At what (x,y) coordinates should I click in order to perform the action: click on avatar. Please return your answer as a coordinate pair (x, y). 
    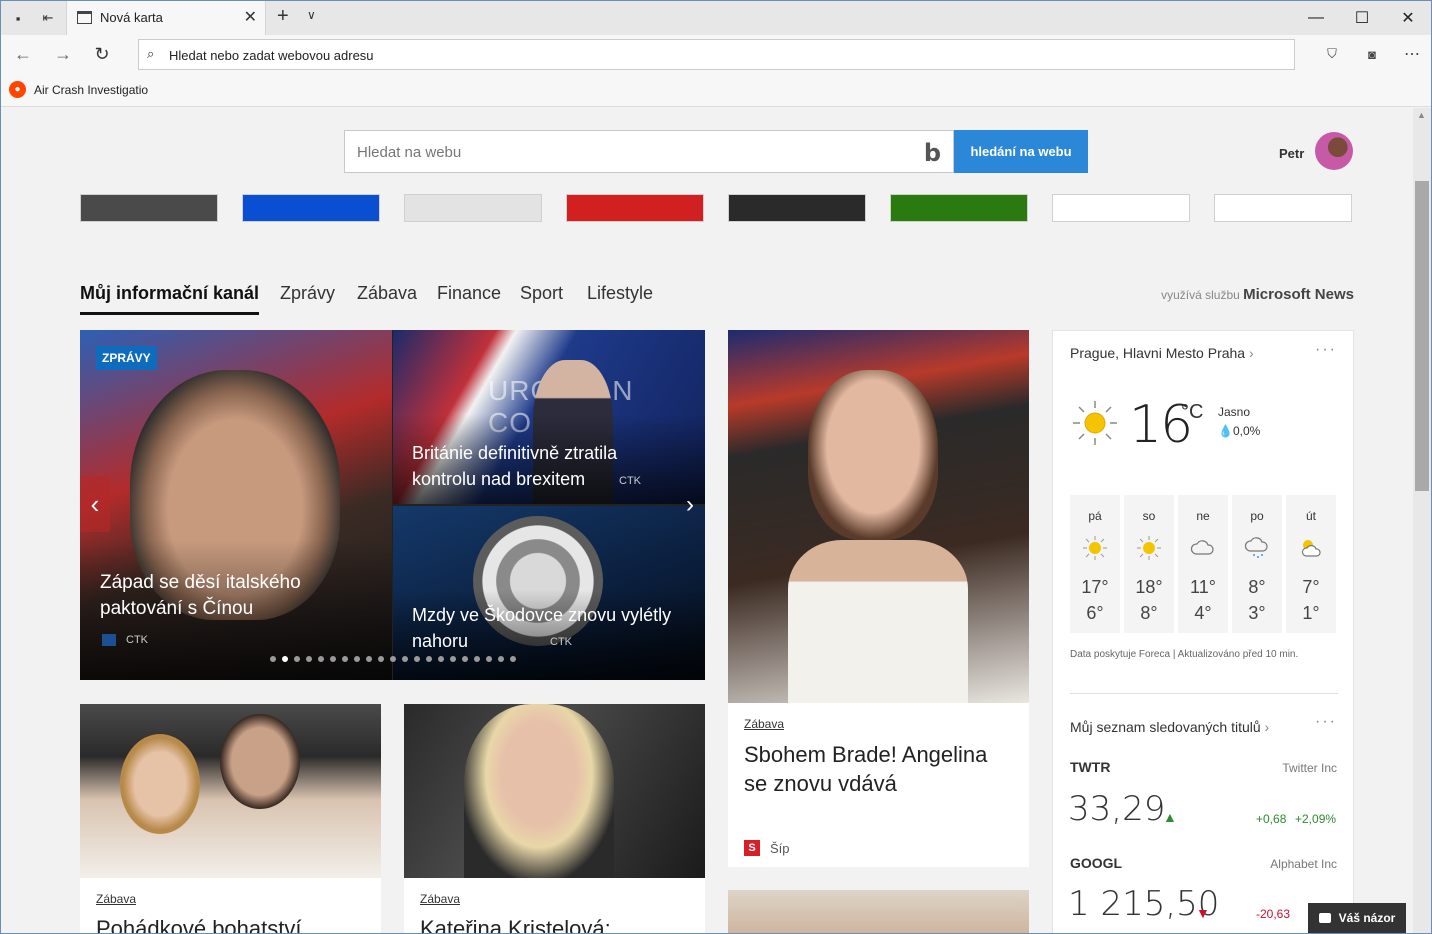
    Looking at the image, I should click on (1334, 151).